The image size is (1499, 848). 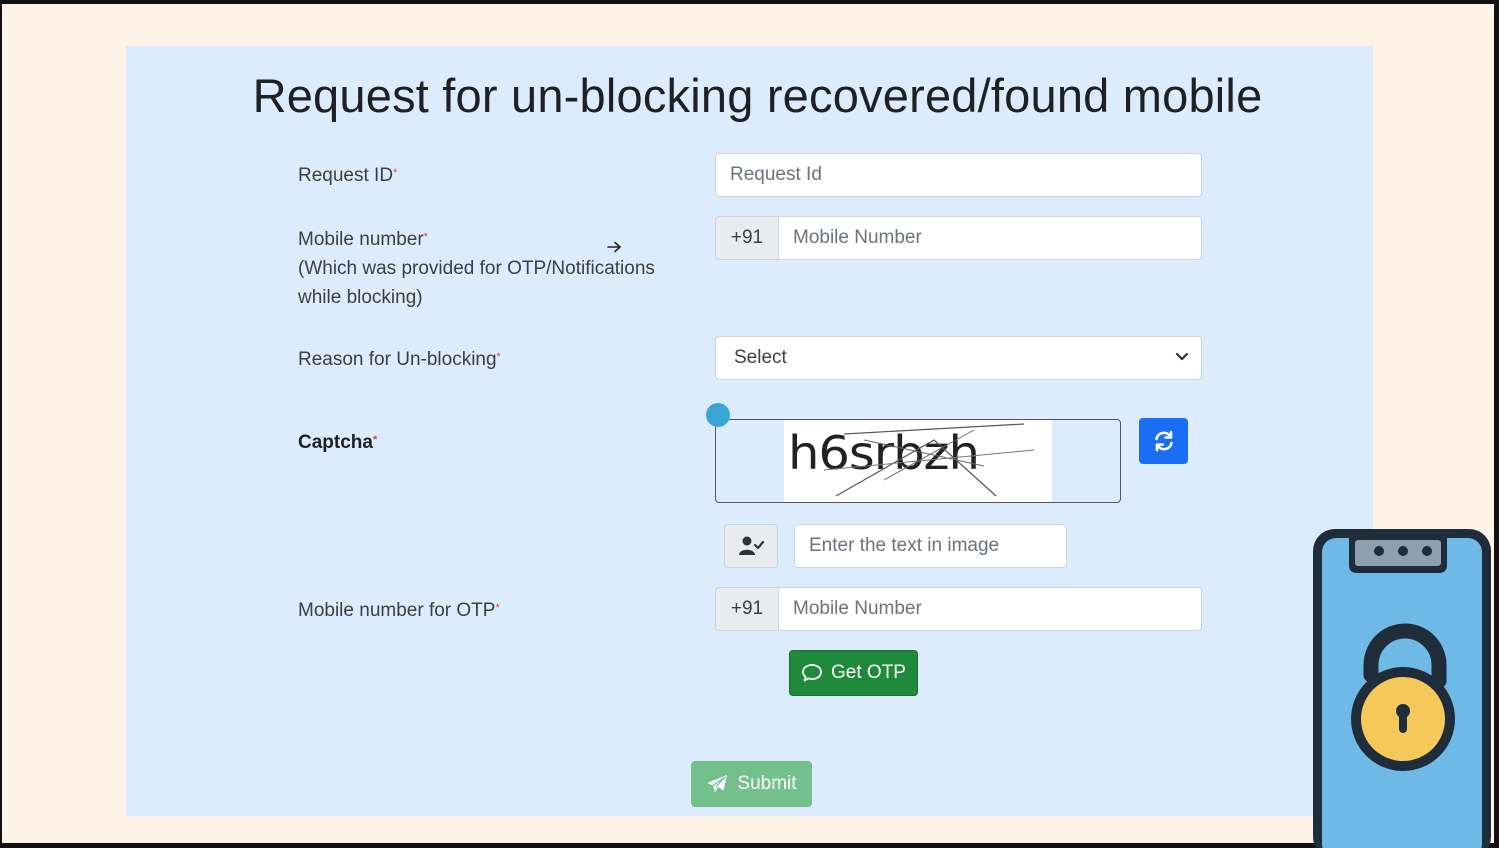 I want to click on request-id-label: Request ID*, so click(x=347, y=175).